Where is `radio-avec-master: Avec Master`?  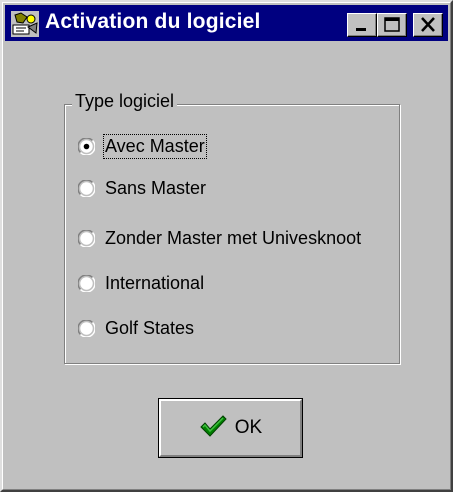 radio-avec-master: Avec Master is located at coordinates (142, 146).